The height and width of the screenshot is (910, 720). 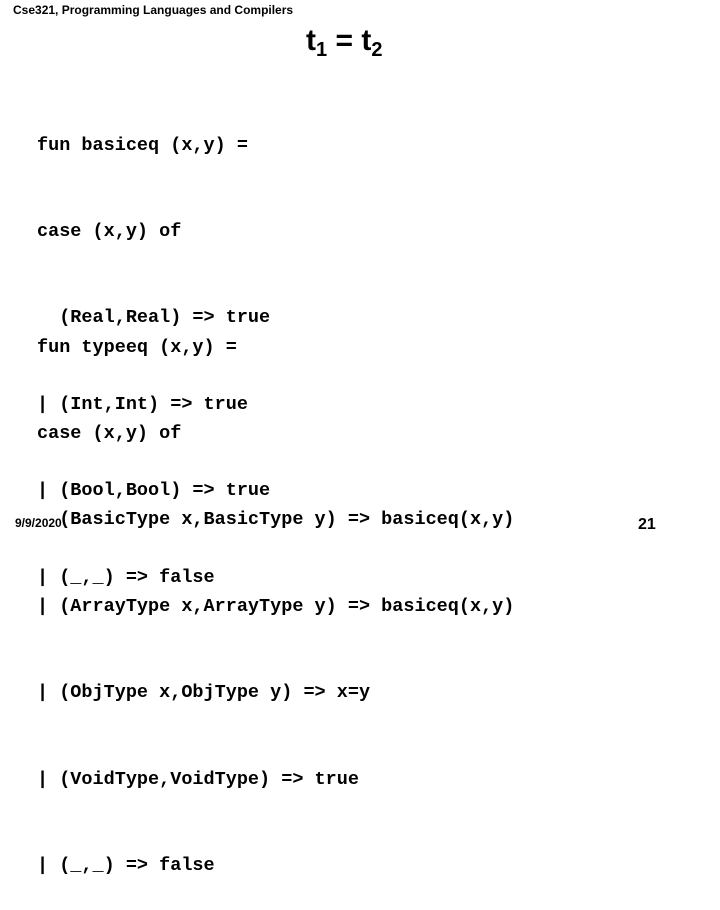 I want to click on code-line: | (_,_) => false, so click(x=126, y=865).